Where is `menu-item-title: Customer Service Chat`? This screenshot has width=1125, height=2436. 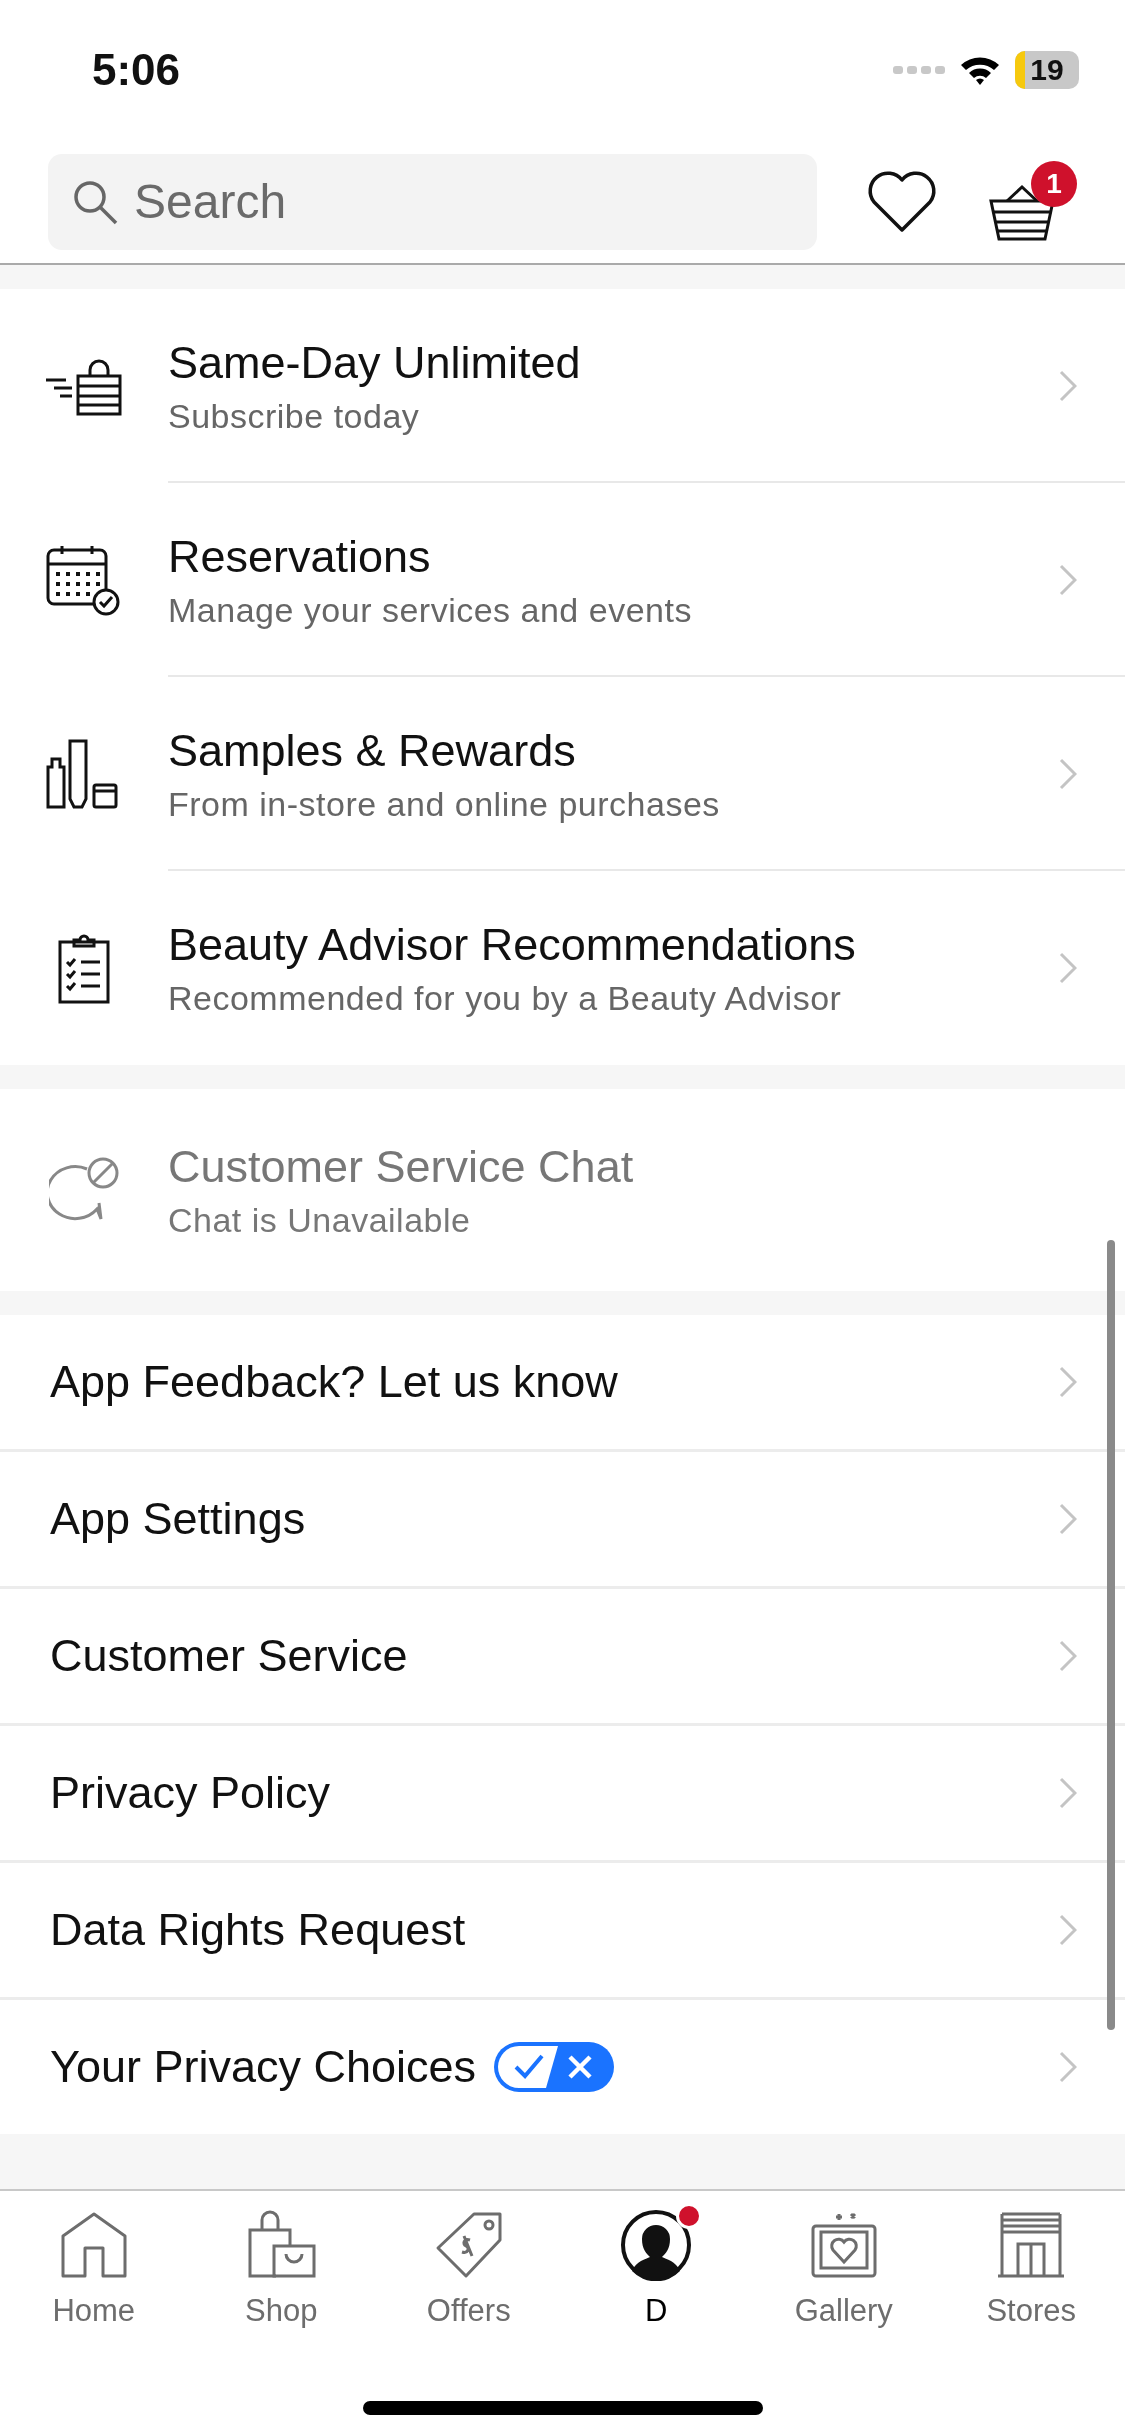 menu-item-title: Customer Service Chat is located at coordinates (401, 1166).